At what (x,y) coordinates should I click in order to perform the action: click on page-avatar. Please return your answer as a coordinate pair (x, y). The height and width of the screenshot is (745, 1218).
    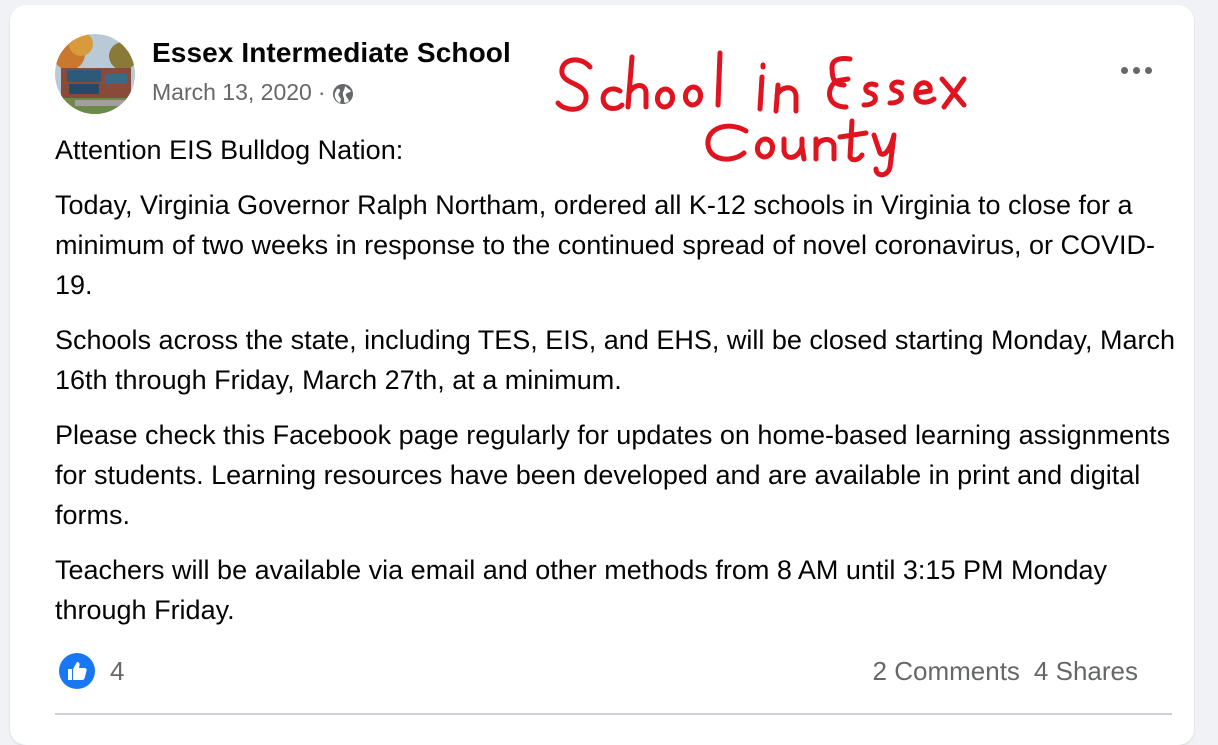
    Looking at the image, I should click on (95, 74).